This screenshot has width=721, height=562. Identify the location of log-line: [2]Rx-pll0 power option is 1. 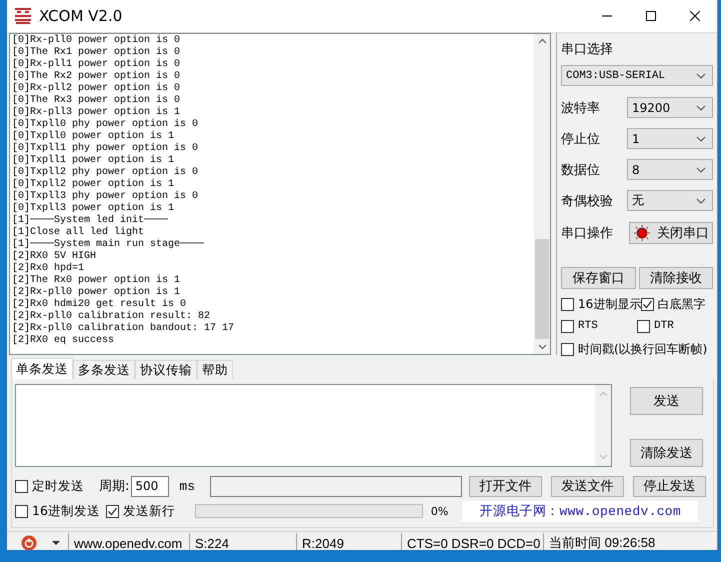
(97, 292).